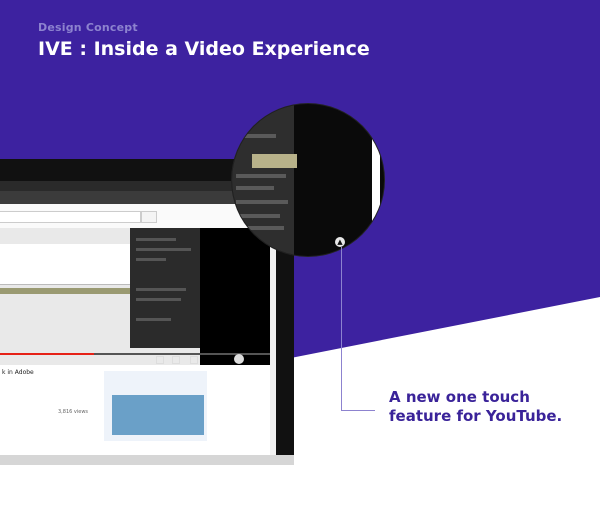 The image size is (600, 510). I want to click on video-content-panel, so click(165, 288).